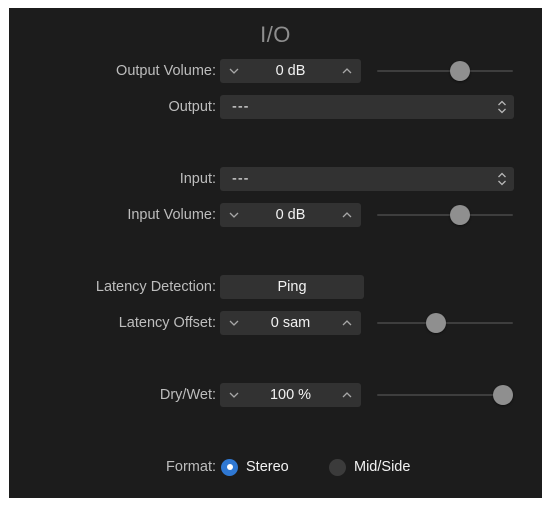 The height and width of the screenshot is (506, 552). I want to click on output-volume-row: Output Volume: 0 dB, so click(275, 71).